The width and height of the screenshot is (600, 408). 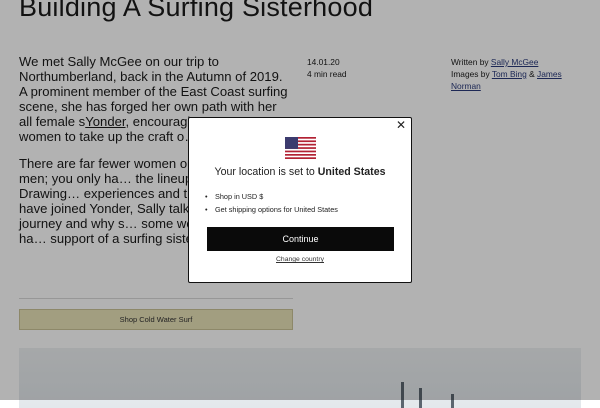 What do you see at coordinates (271, 209) in the screenshot?
I see `list-item: Get shipping options for United States` at bounding box center [271, 209].